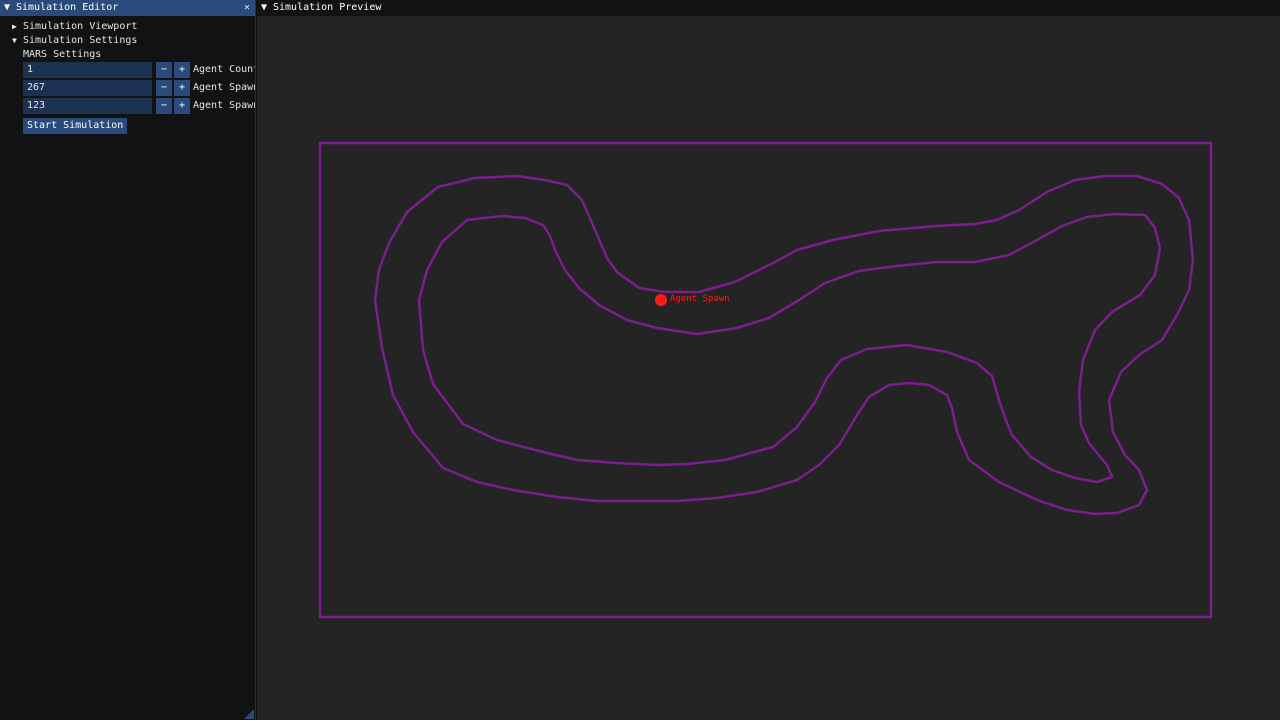  I want to click on tree-node-label: Simulation Viewport, so click(80, 26).